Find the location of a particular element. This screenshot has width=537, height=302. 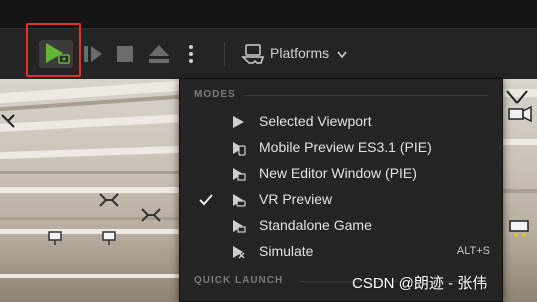

checkmark-icon is located at coordinates (206, 200).